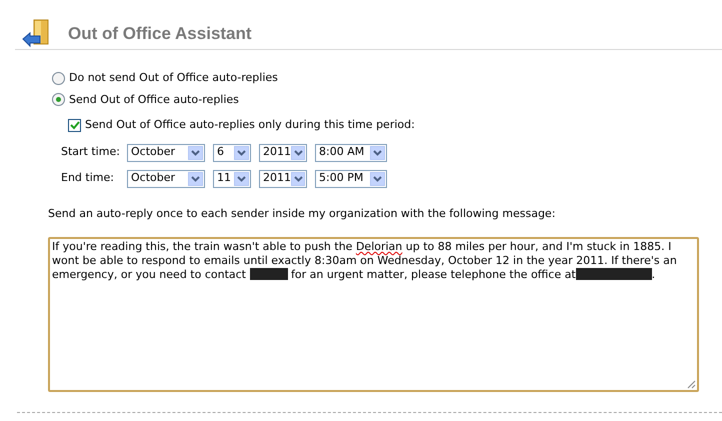  Describe the element at coordinates (232, 179) in the screenshot. I see `day-dropdown: 11` at that location.